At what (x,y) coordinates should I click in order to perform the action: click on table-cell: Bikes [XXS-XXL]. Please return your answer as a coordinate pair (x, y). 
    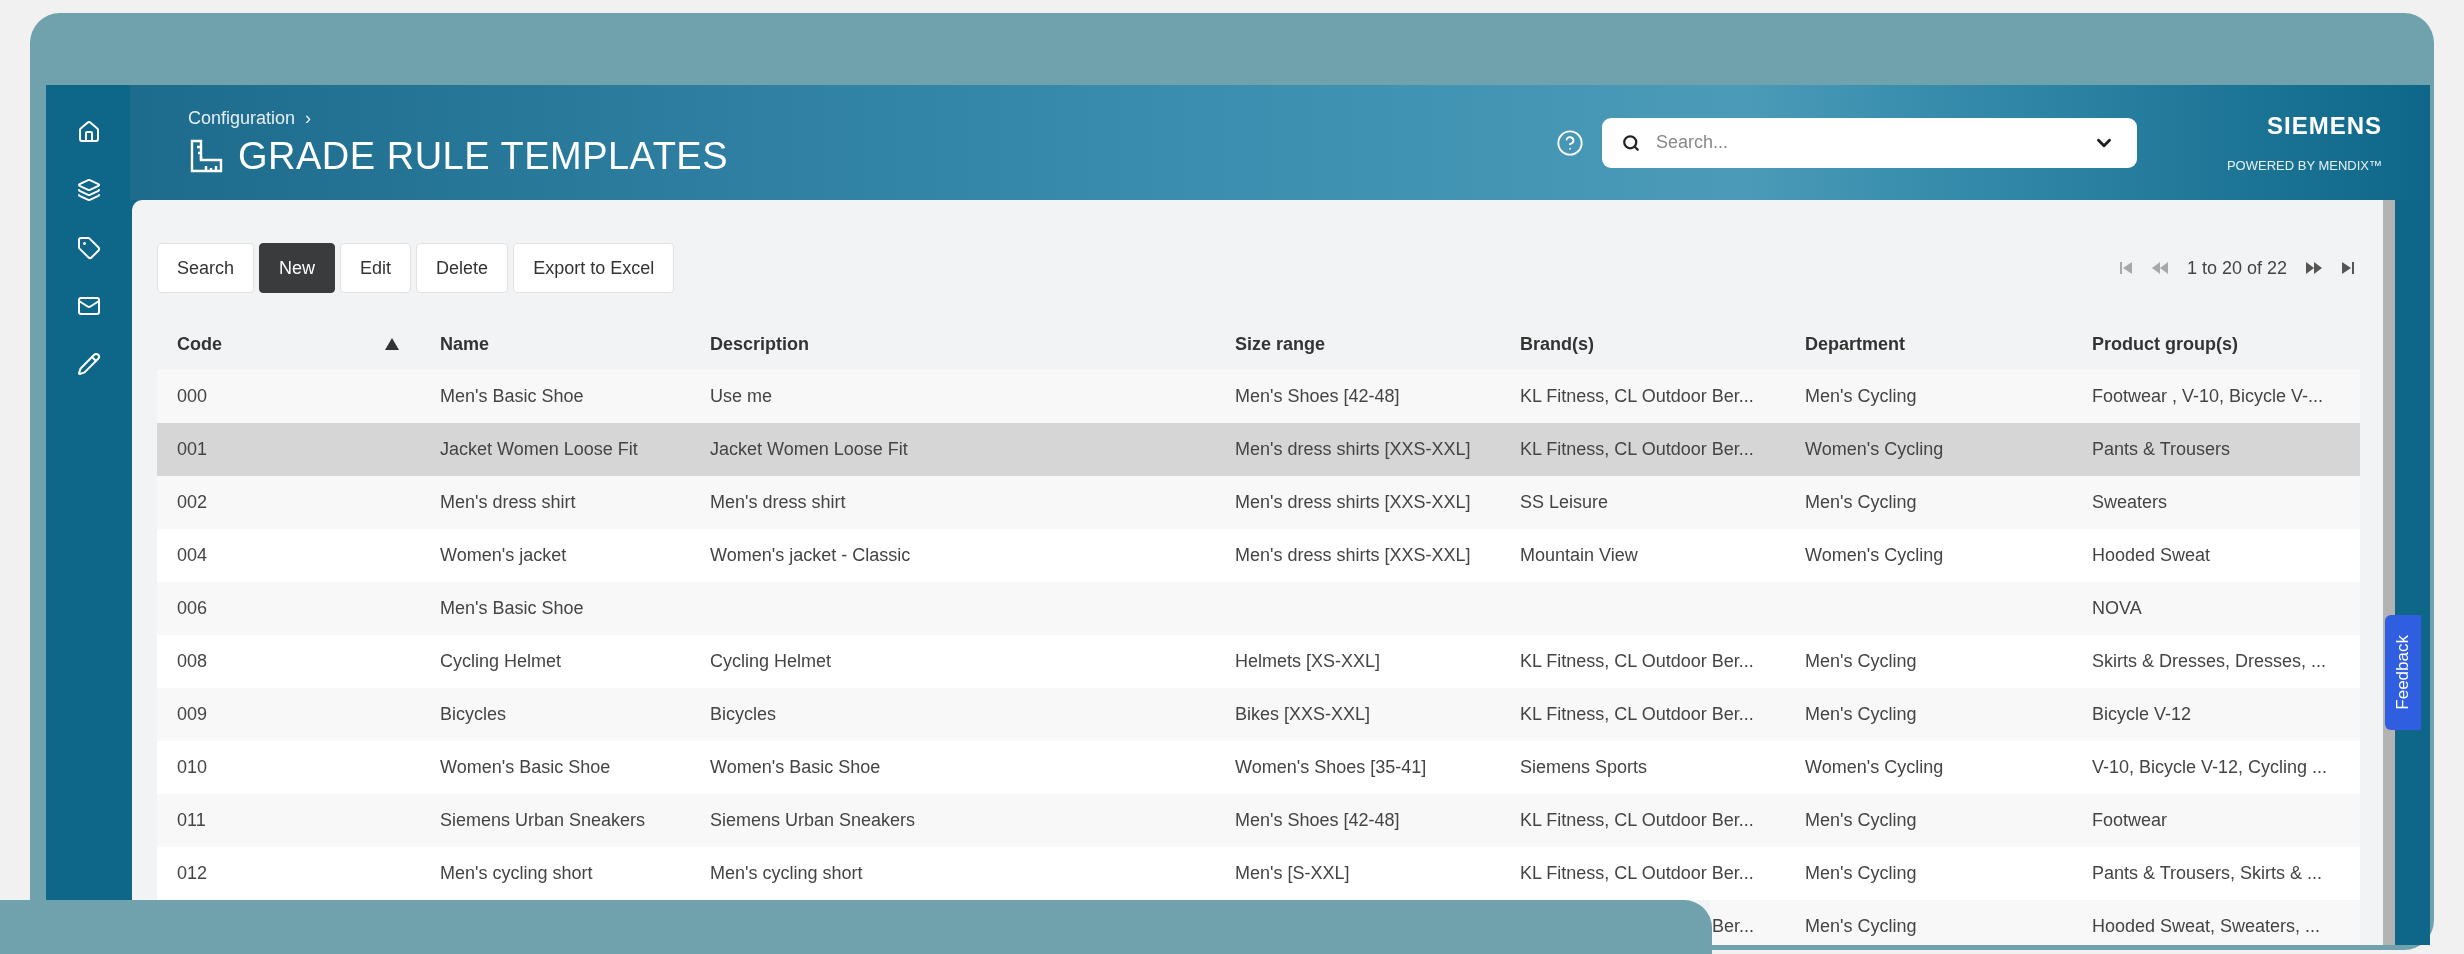
    Looking at the image, I should click on (1303, 714).